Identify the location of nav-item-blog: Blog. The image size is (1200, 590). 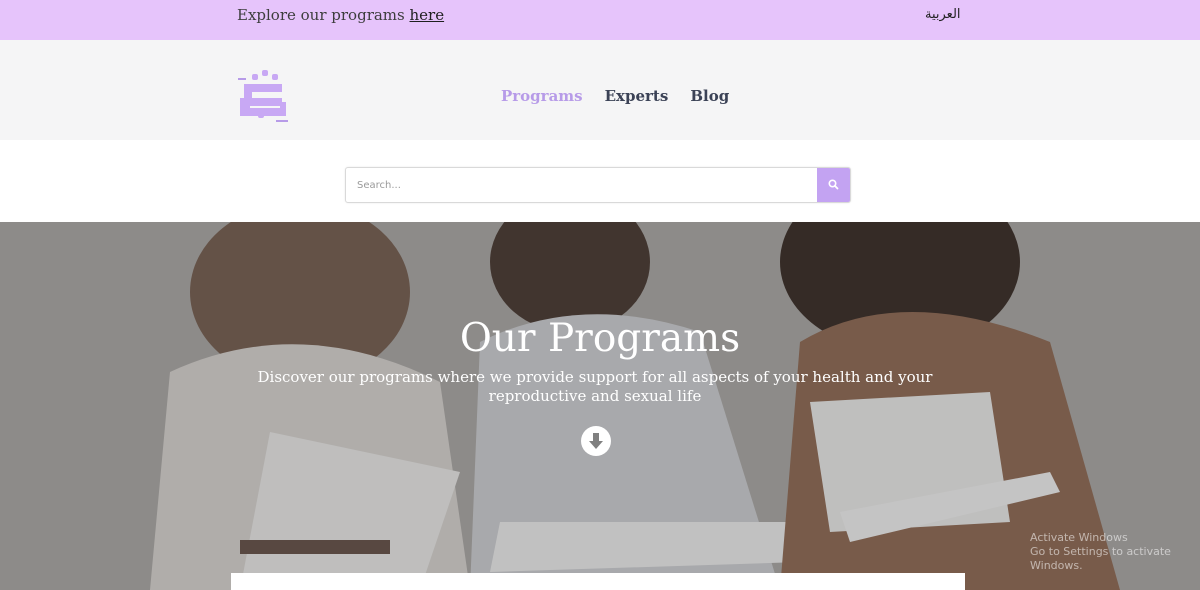
(709, 96).